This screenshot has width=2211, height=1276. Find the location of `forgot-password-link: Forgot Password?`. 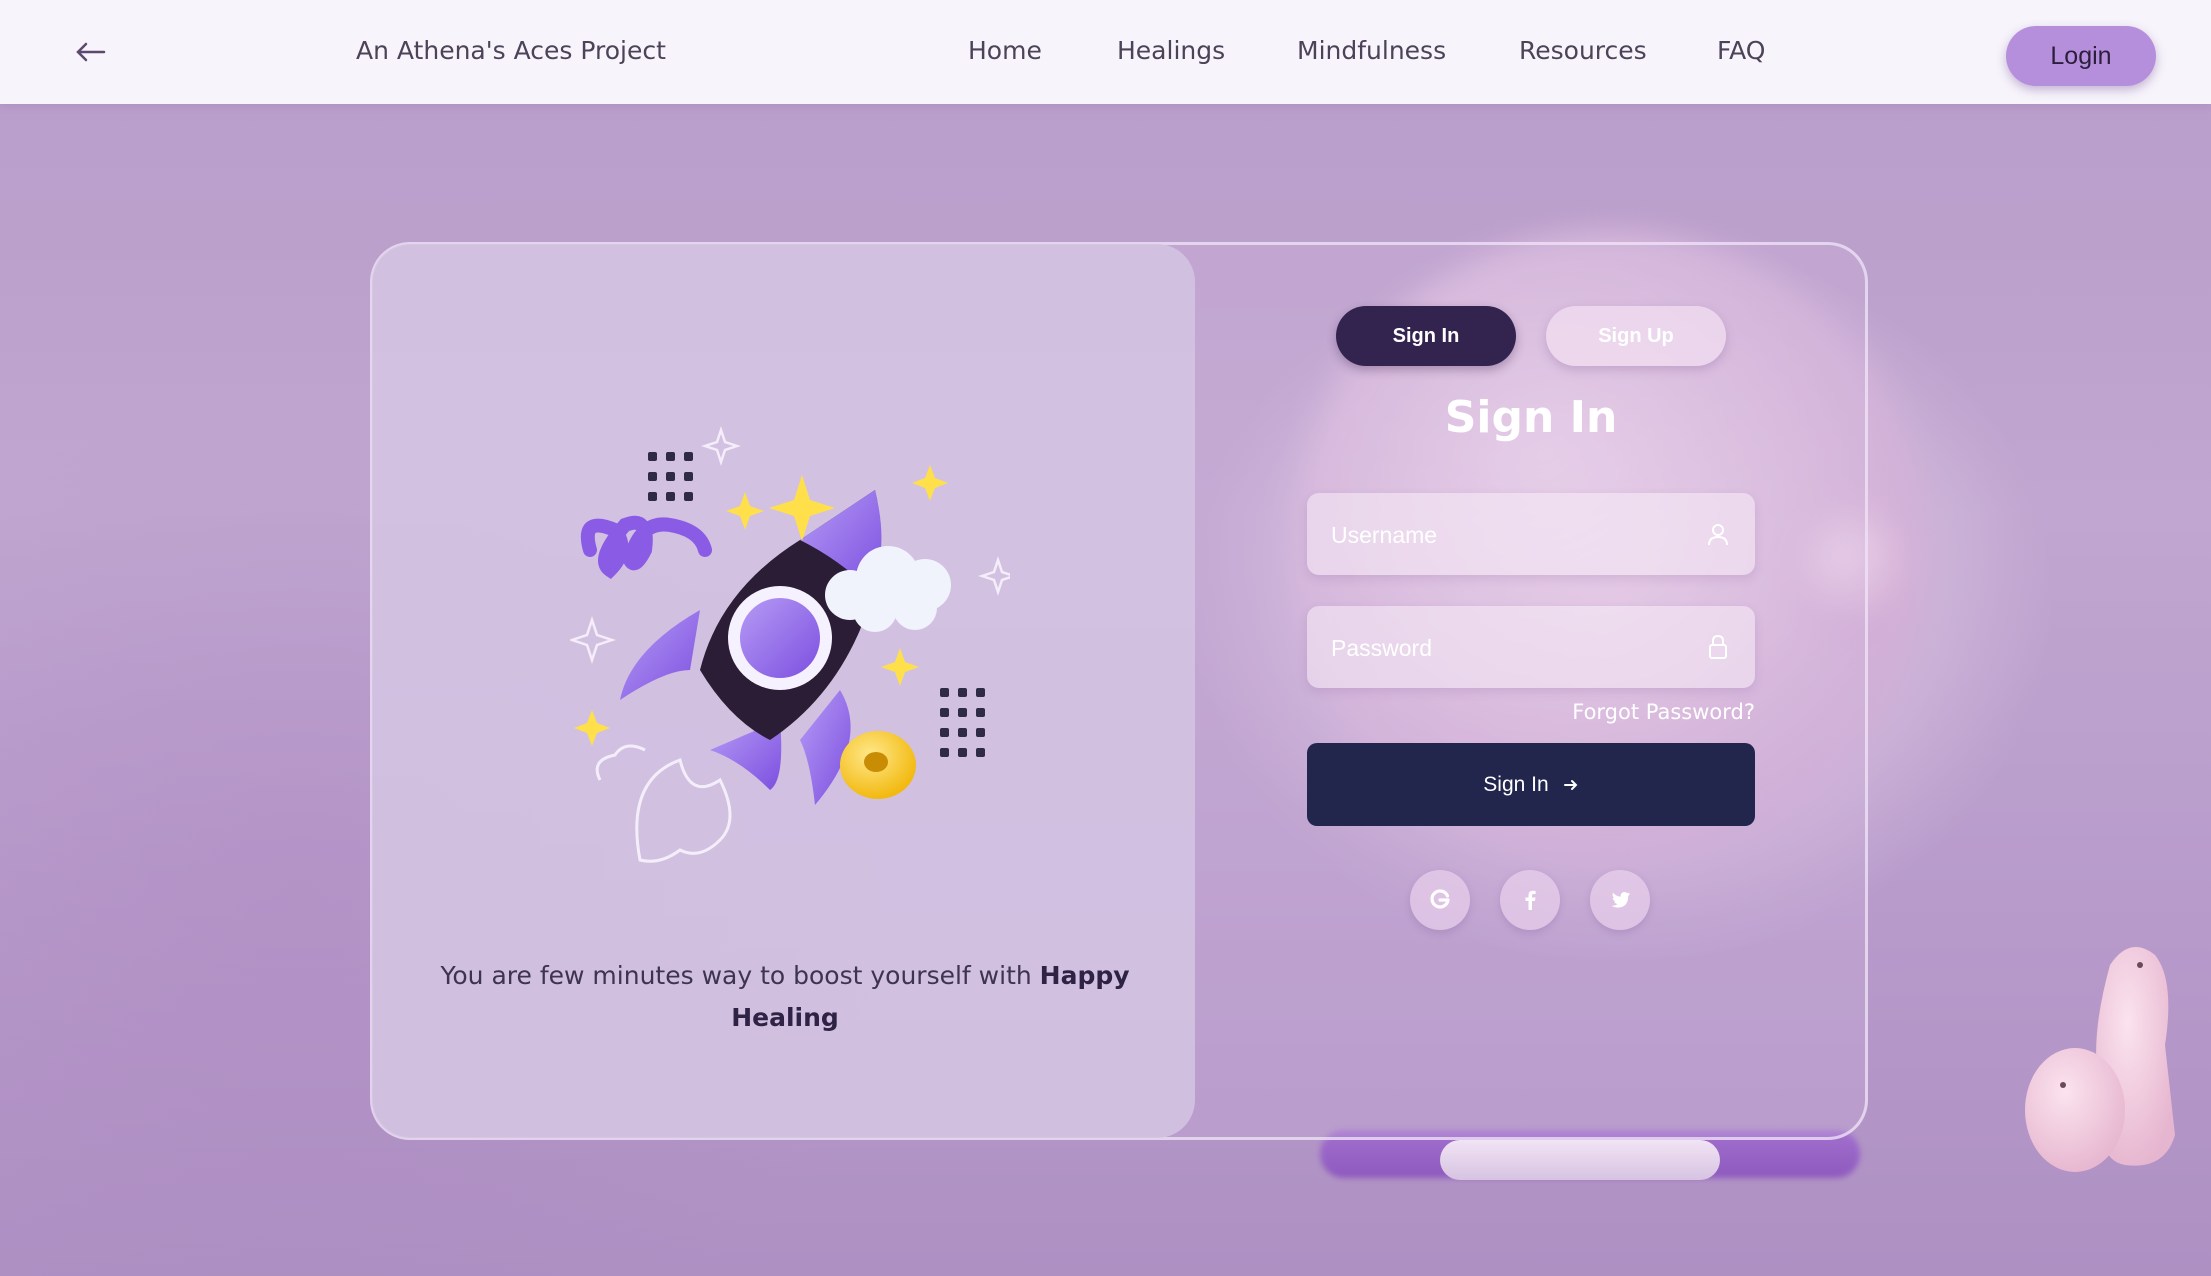

forgot-password-link: Forgot Password? is located at coordinates (1627, 712).